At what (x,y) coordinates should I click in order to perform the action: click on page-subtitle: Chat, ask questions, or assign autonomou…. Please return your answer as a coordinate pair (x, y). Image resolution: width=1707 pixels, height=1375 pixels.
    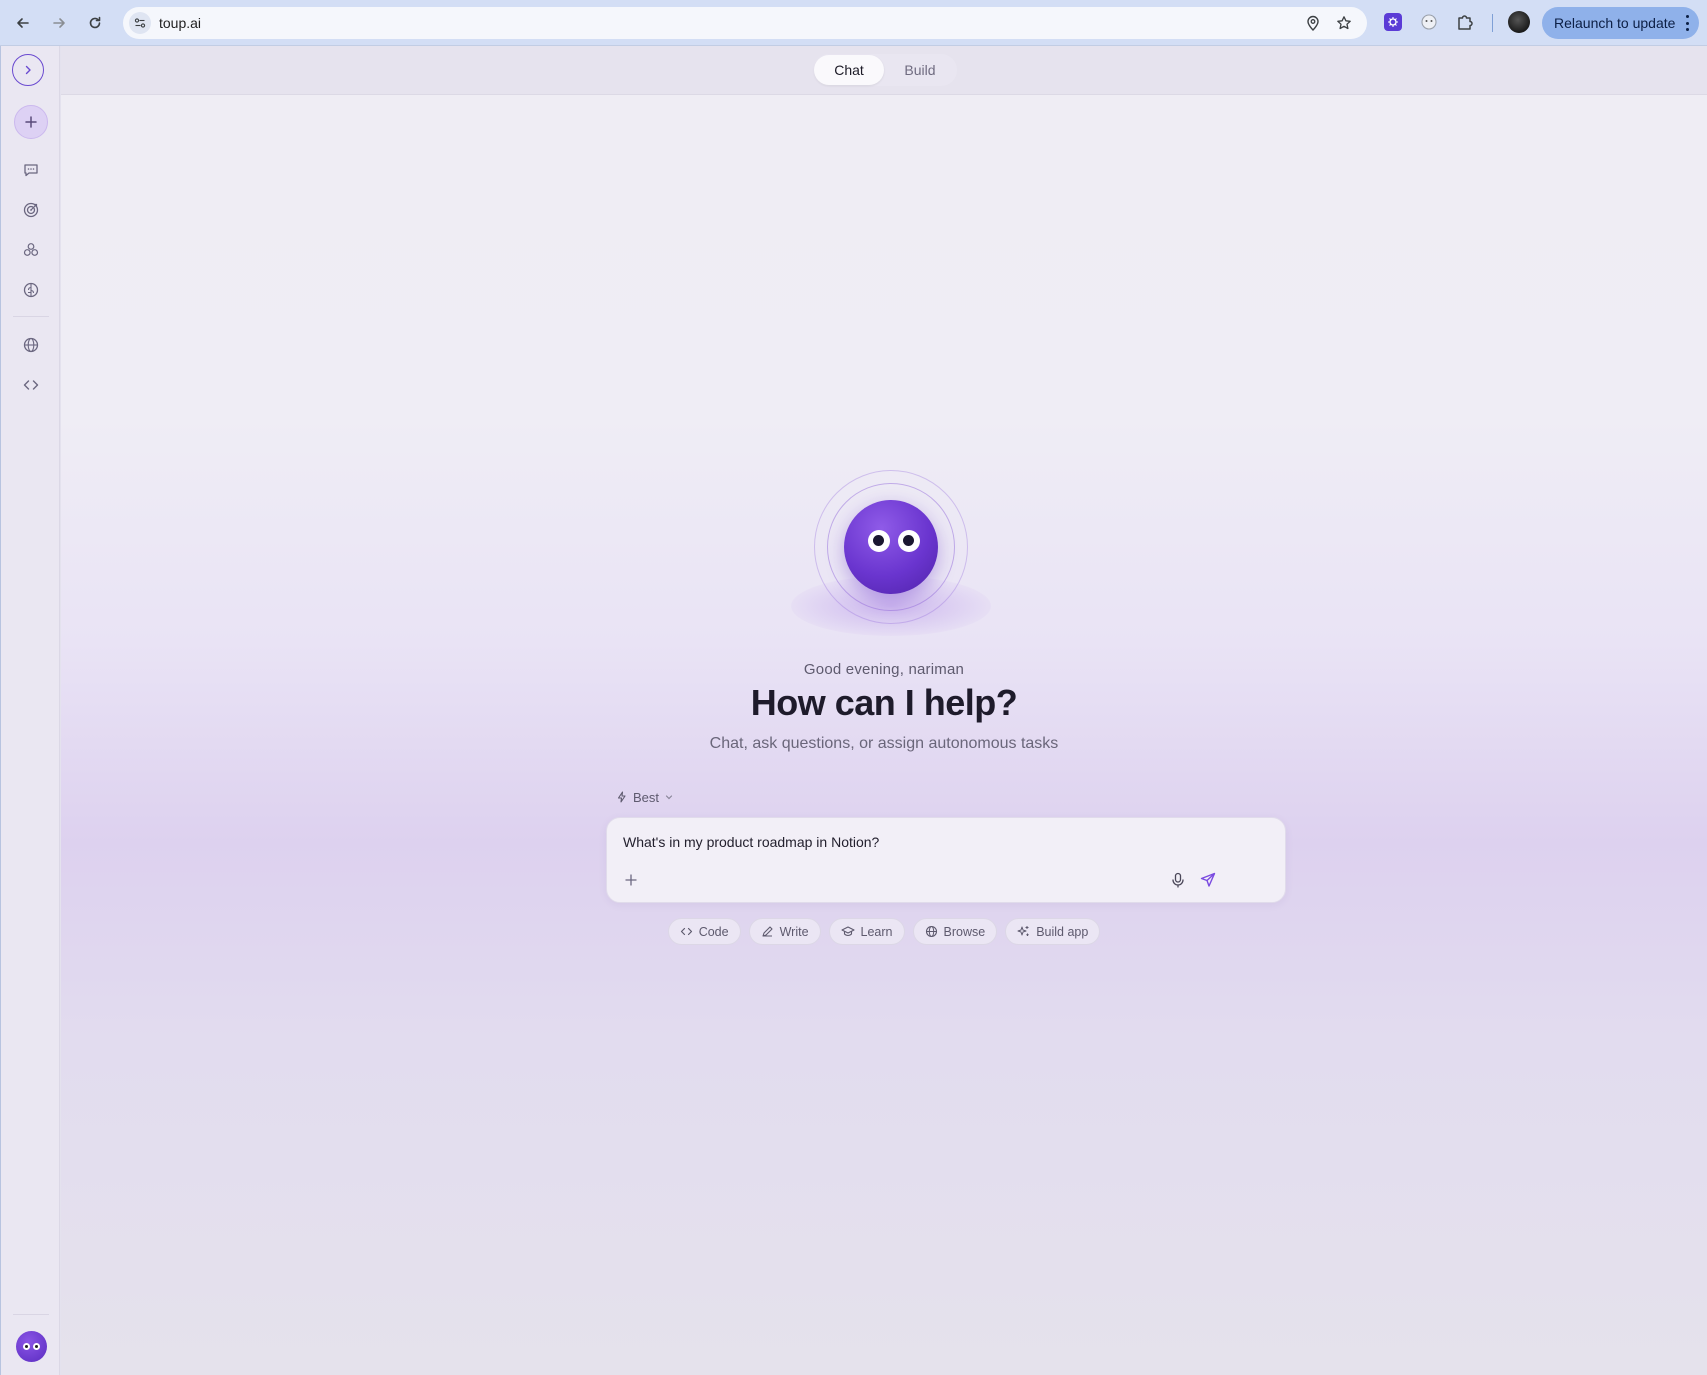
    Looking at the image, I should click on (884, 743).